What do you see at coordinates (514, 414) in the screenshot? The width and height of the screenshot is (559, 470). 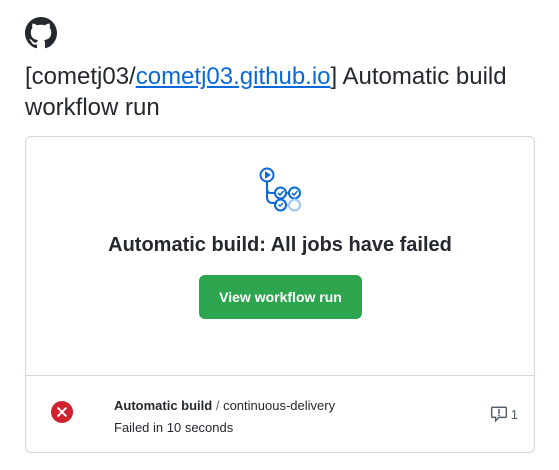 I see `annotation-count: 1` at bounding box center [514, 414].